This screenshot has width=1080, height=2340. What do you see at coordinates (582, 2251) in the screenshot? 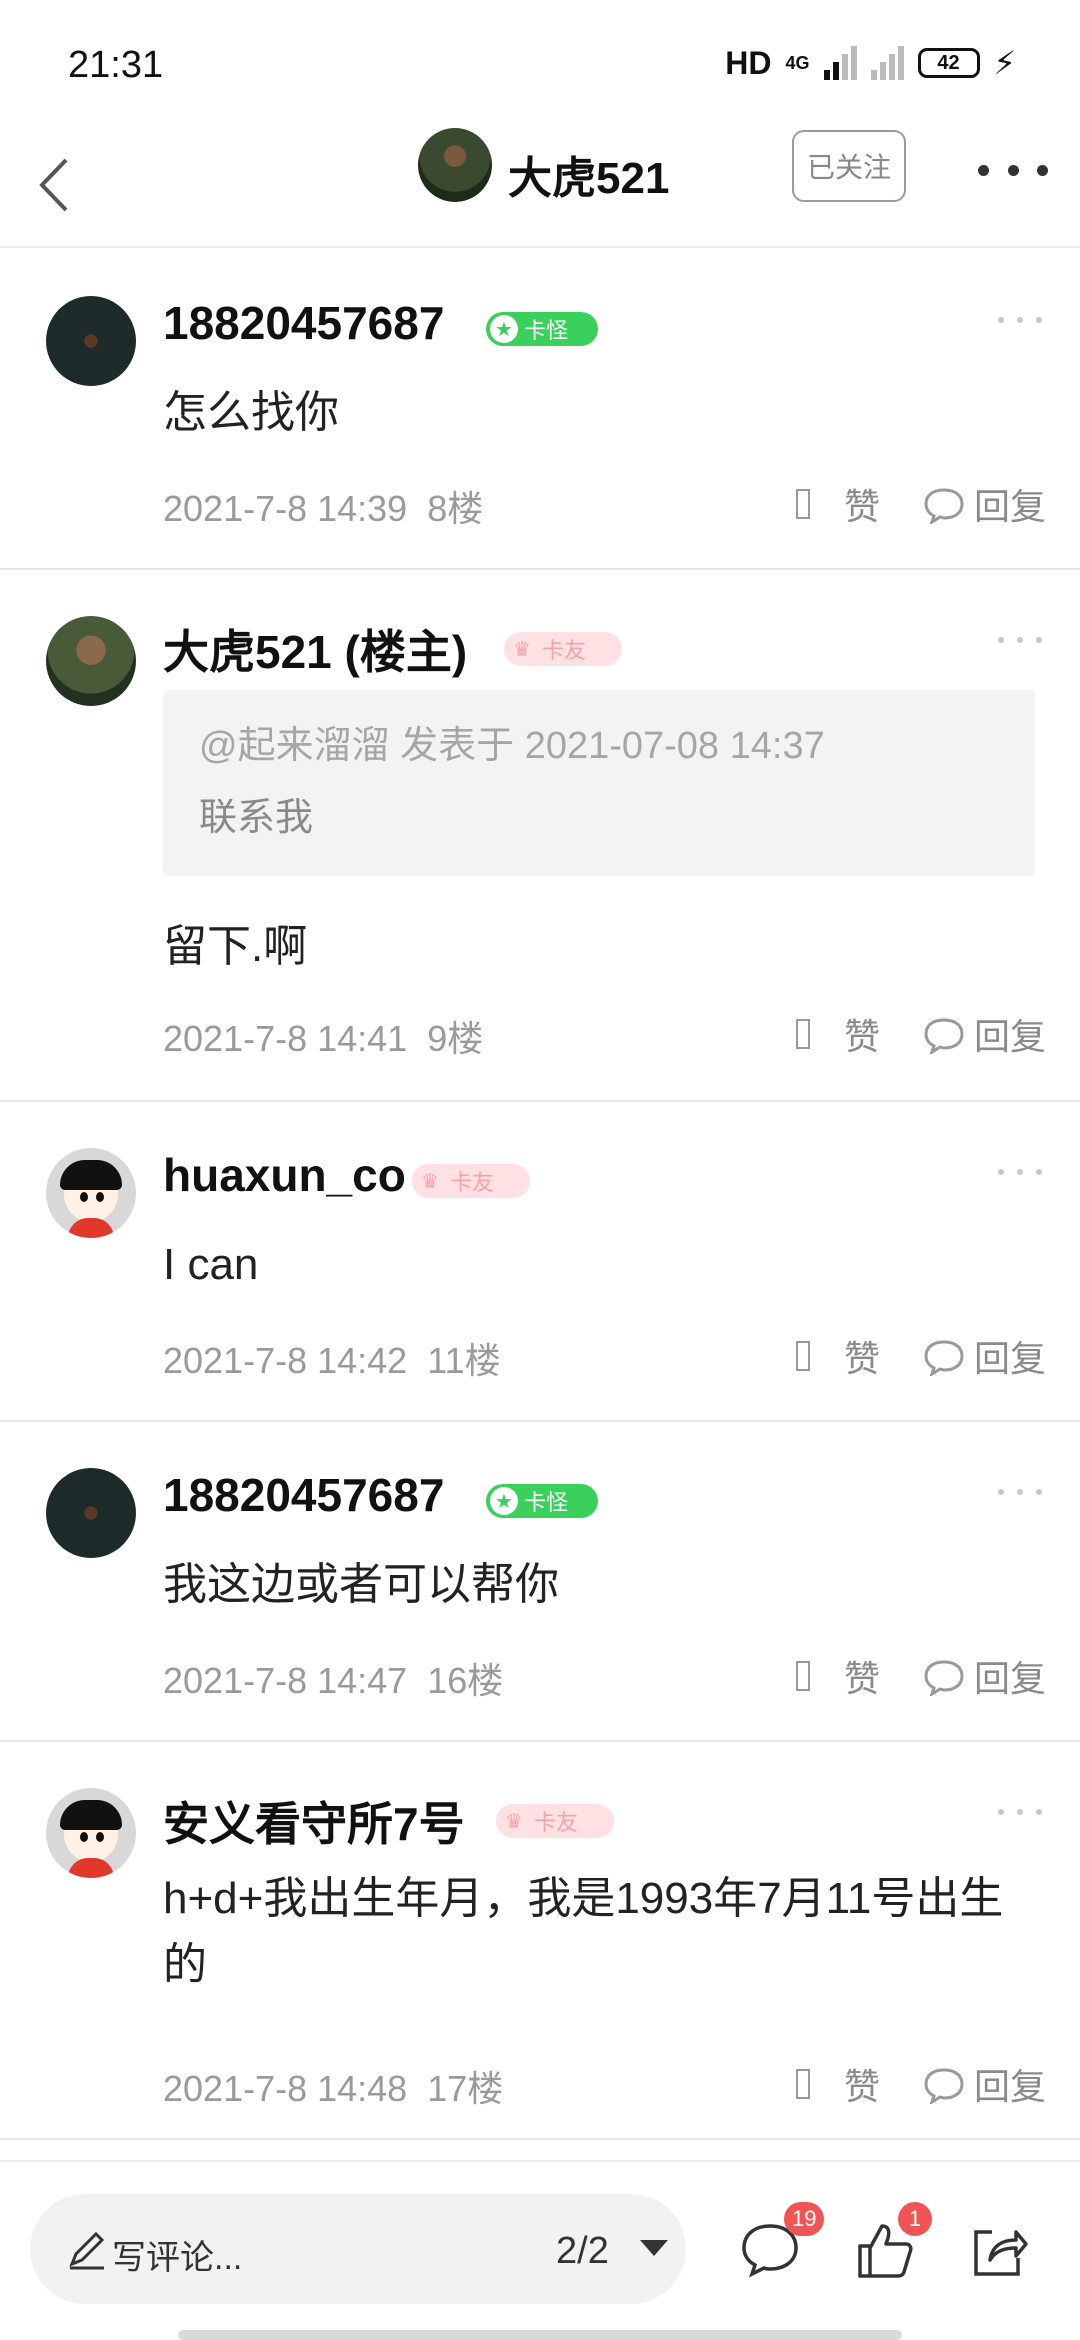
I see `page-indicator: 2/2` at bounding box center [582, 2251].